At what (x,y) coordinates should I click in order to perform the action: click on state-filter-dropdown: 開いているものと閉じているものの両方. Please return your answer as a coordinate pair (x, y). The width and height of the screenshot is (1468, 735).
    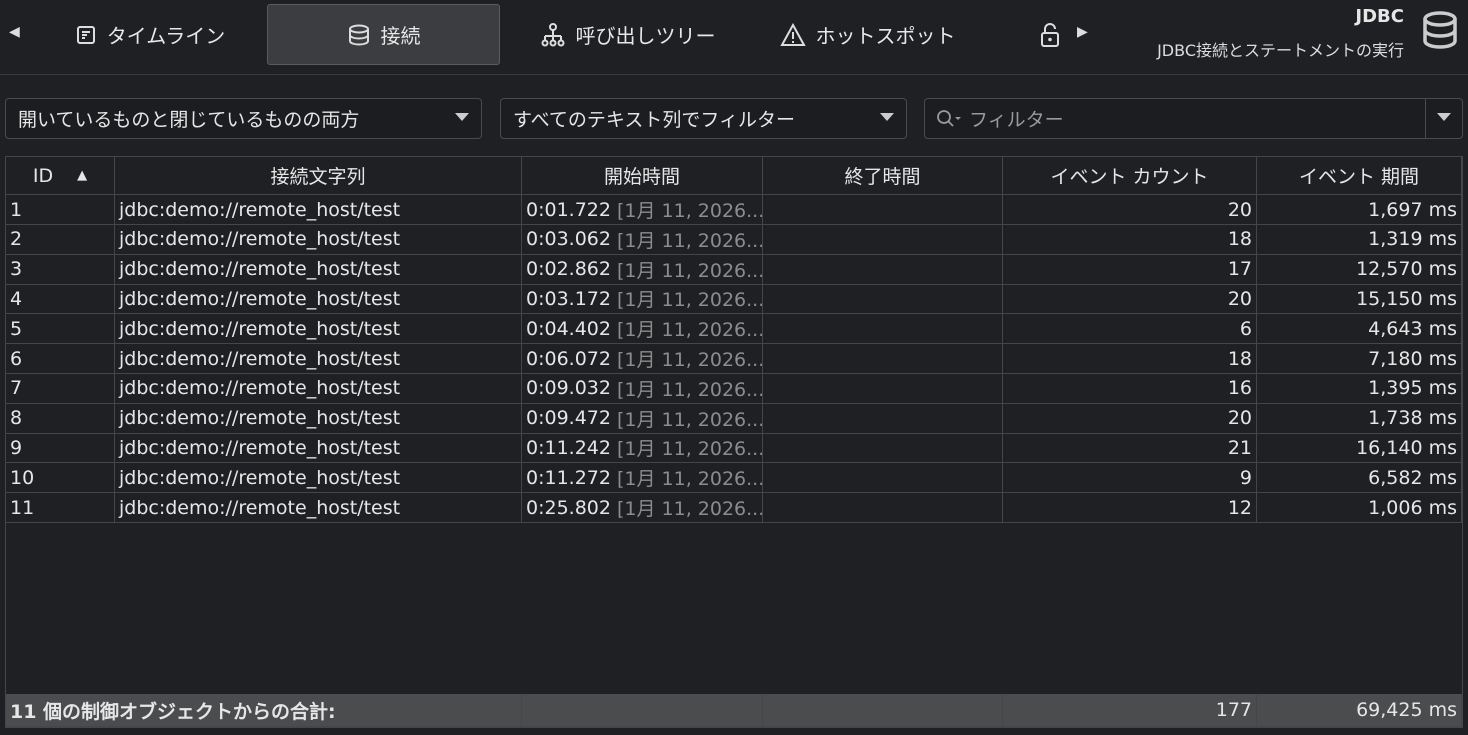
    Looking at the image, I should click on (243, 118).